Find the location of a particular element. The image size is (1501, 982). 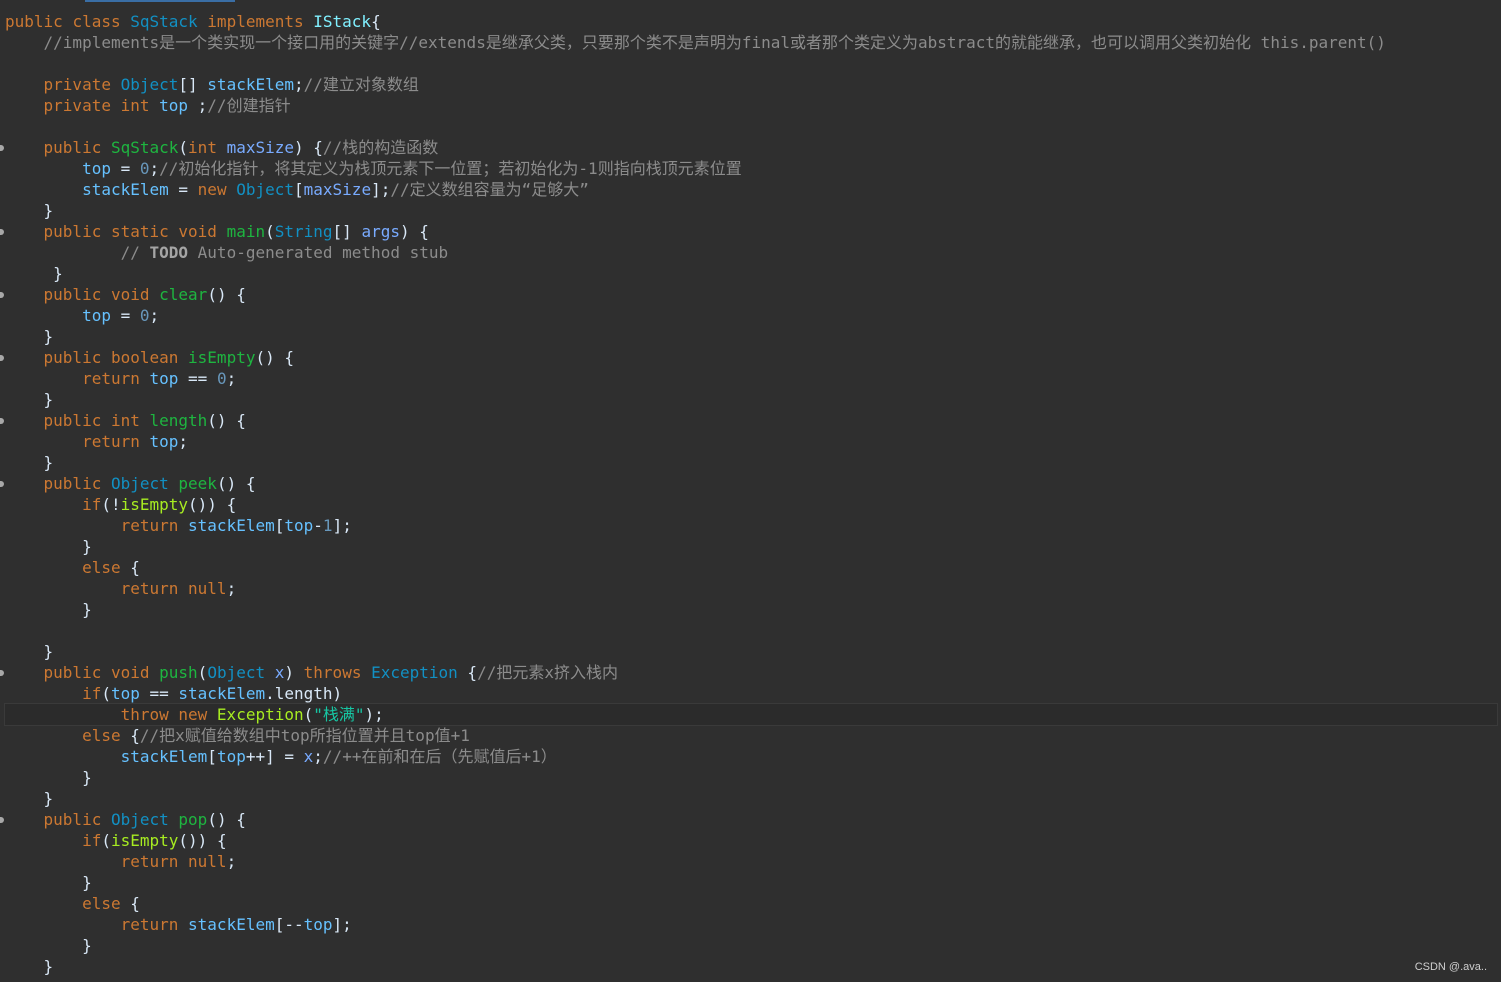

code-line: private Object[] stackElem;//建立对象数组 is located at coordinates (750, 84).